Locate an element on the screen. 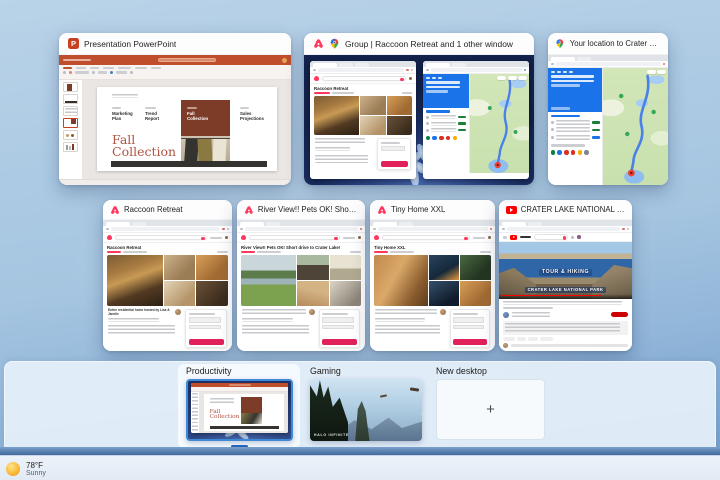  weather-widget: 78°F Sunny is located at coordinates (51, 468).